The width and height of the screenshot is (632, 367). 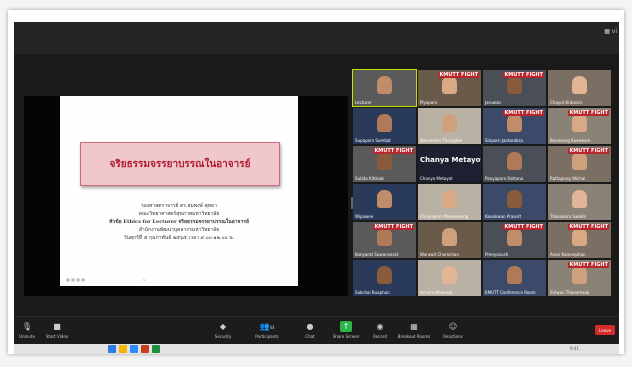 I want to click on participant-name: KMUTT Conference Room, so click(x=510, y=292).